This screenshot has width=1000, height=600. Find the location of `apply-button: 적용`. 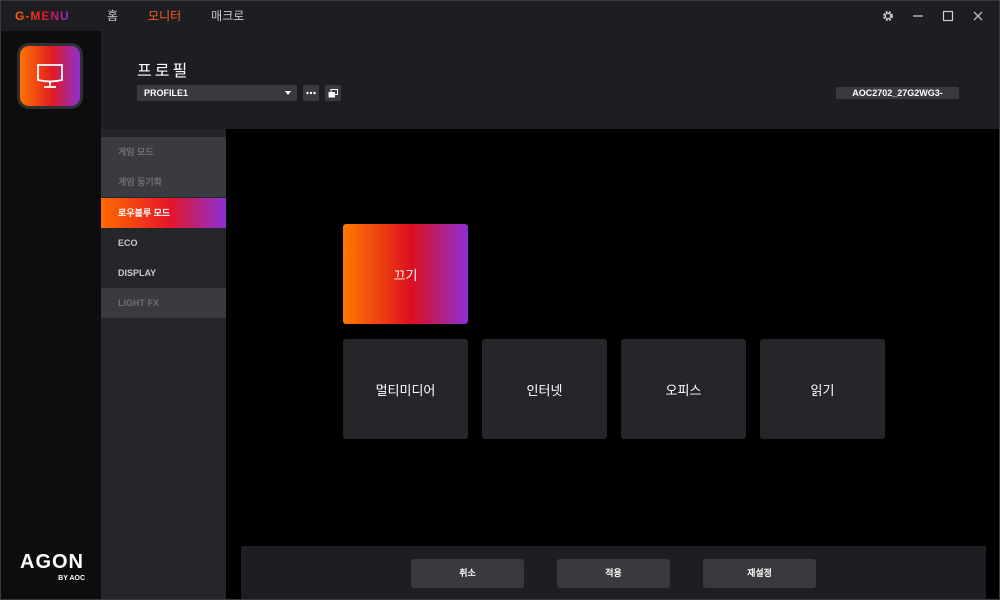

apply-button: 적용 is located at coordinates (613, 573).